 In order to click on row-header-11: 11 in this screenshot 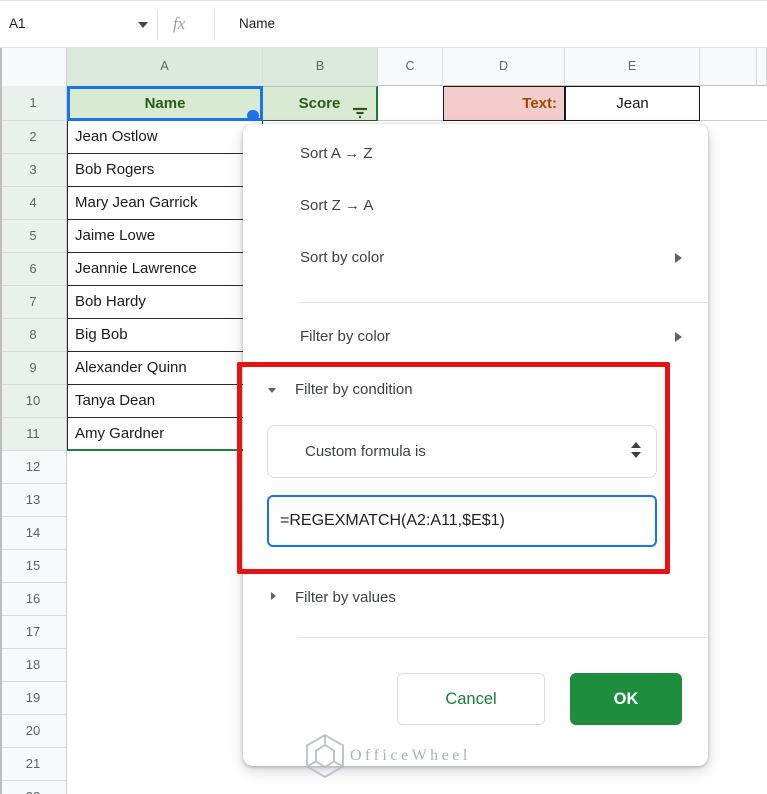, I will do `click(33, 434)`.